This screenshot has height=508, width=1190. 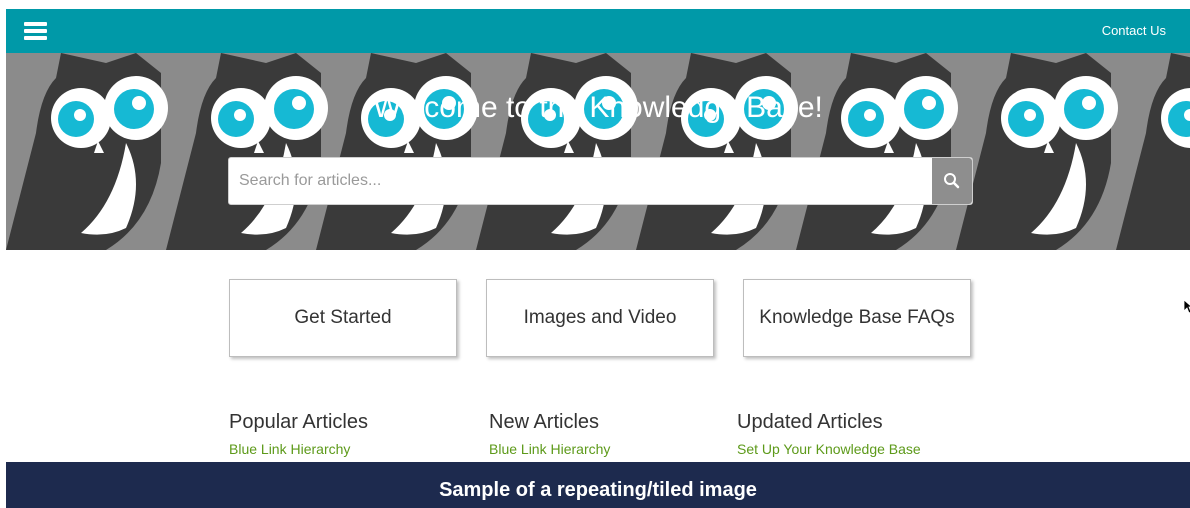 What do you see at coordinates (598, 485) in the screenshot?
I see `caption-banner: Sample of a repeating/tiled image` at bounding box center [598, 485].